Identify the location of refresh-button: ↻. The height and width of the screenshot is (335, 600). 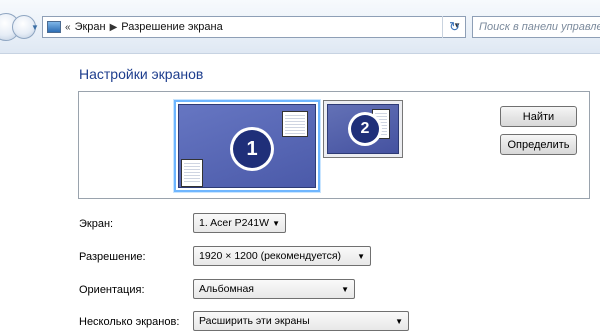
(454, 27).